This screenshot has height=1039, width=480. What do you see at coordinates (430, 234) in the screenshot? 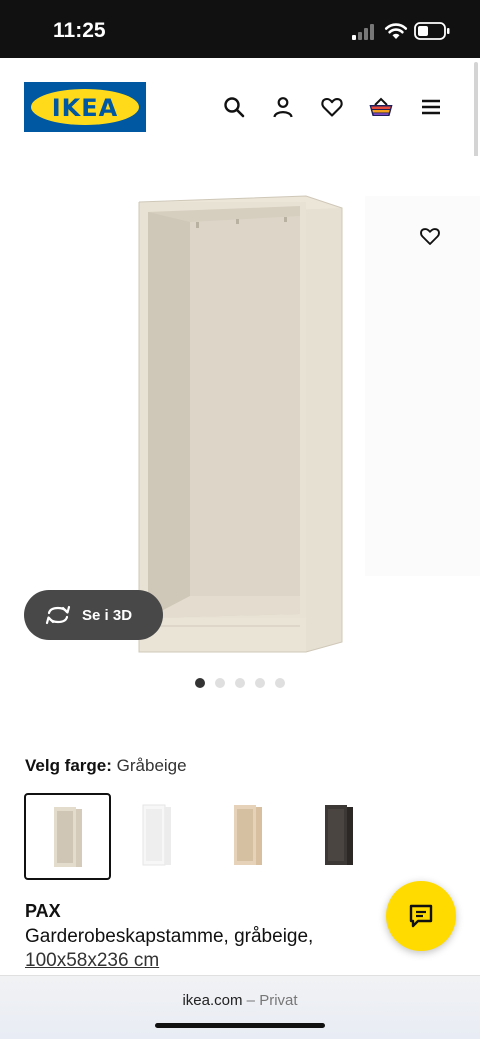
I see `add-to-wishlist-icon` at bounding box center [430, 234].